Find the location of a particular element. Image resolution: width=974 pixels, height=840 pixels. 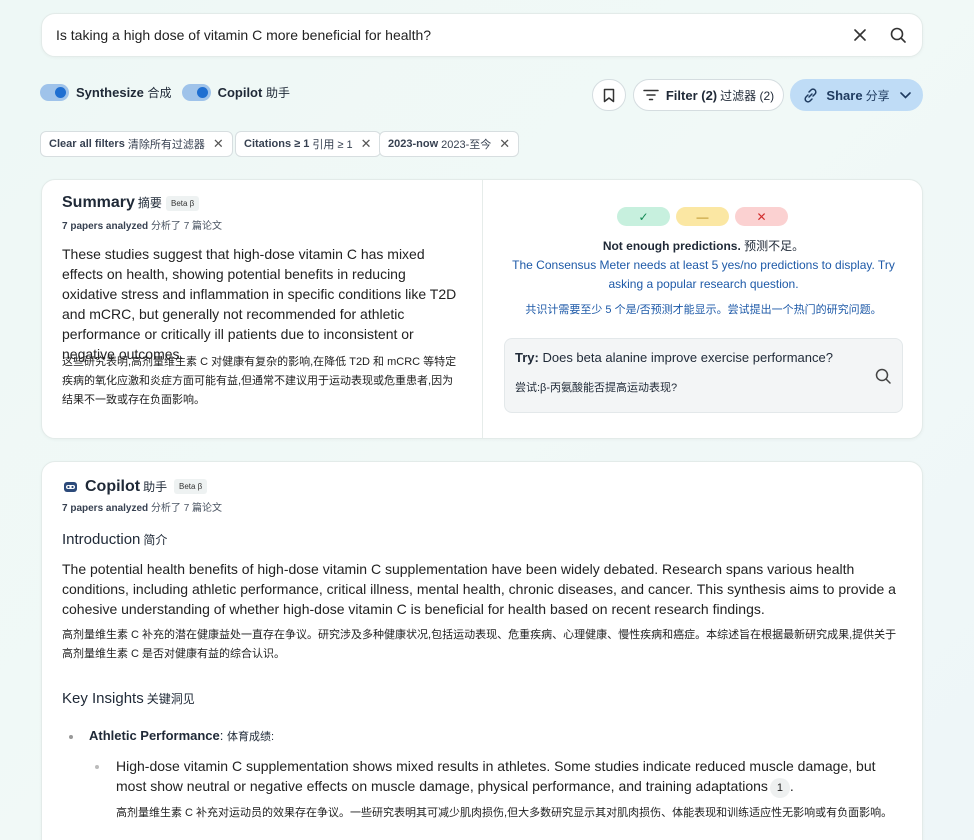

copilot-toggle is located at coordinates (196, 92).